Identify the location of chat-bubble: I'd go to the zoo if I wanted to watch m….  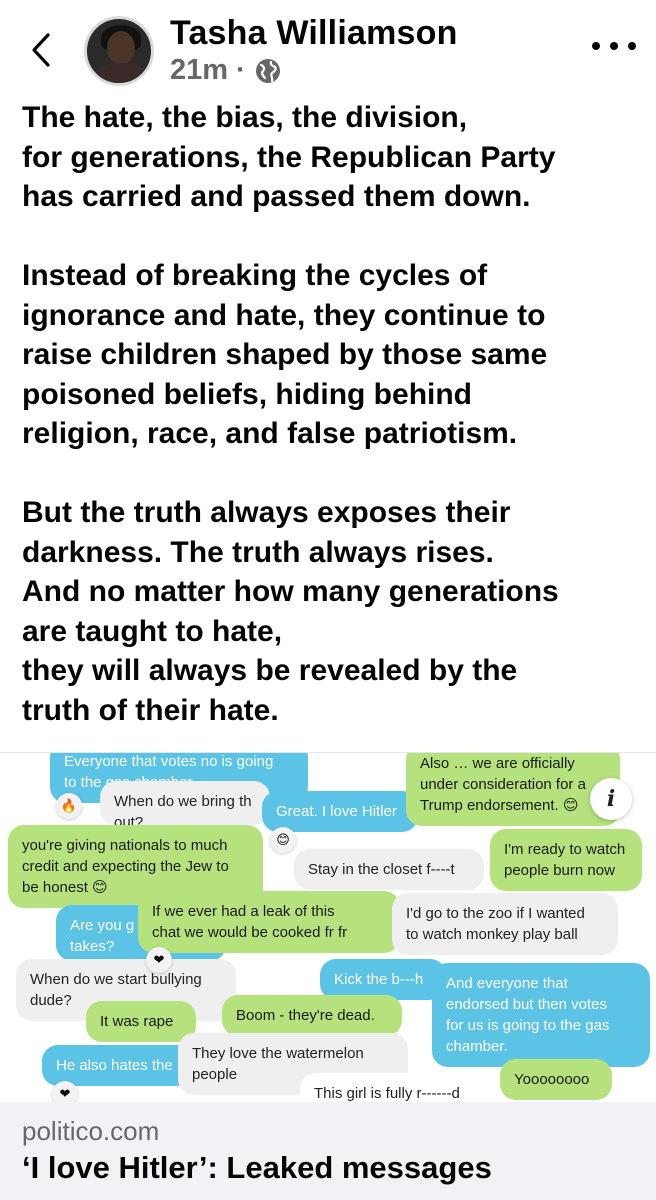
(505, 924).